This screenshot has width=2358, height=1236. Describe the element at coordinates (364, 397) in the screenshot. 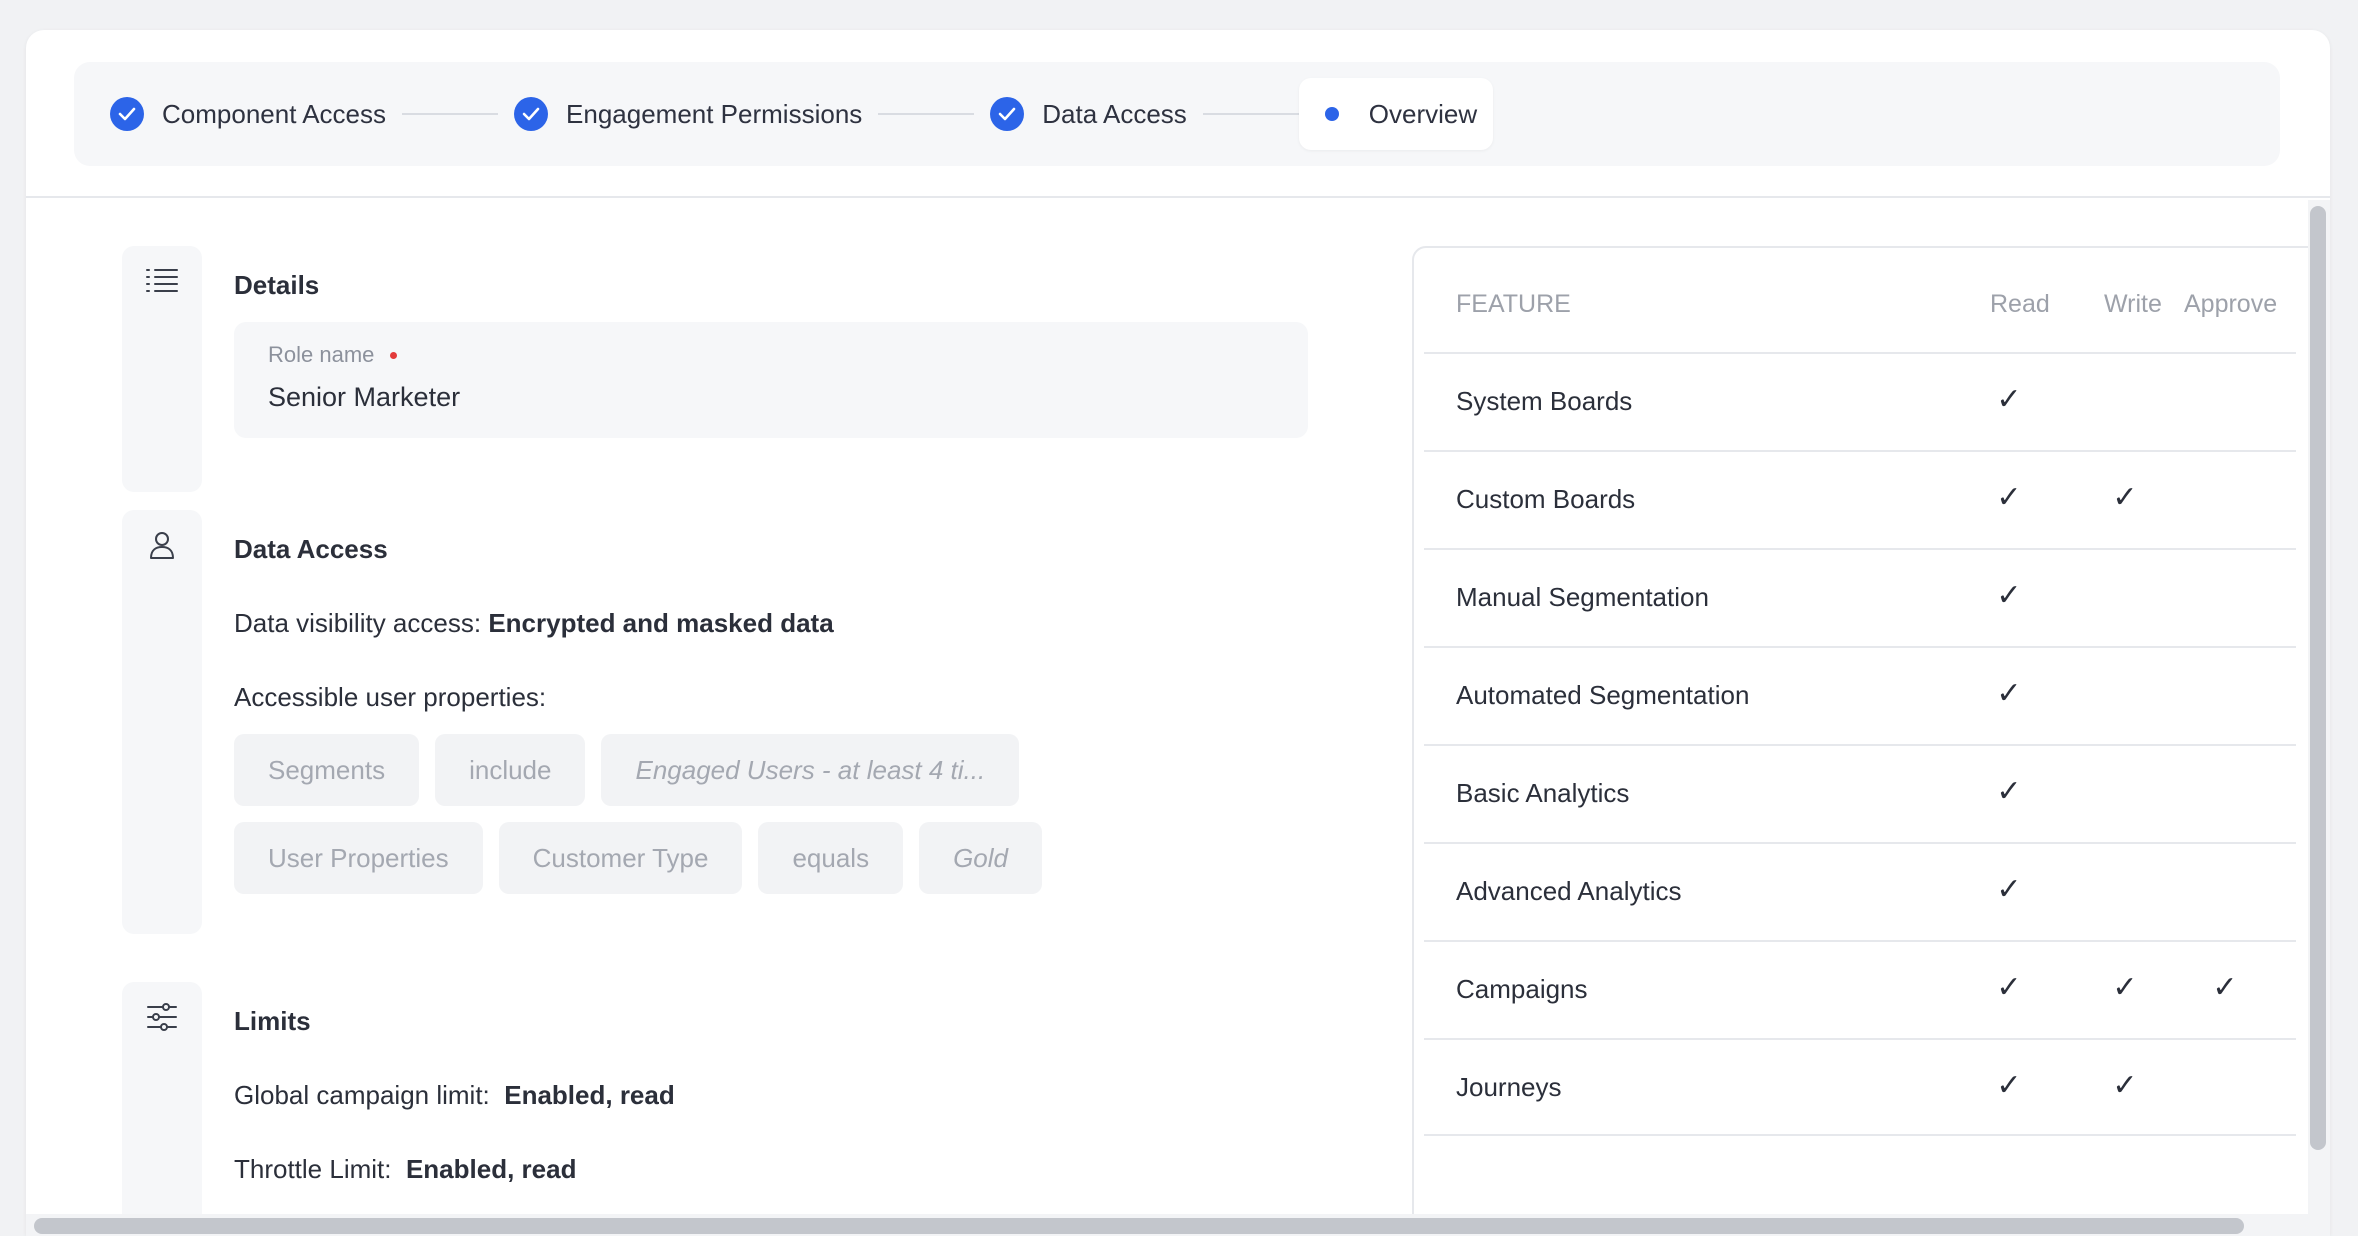

I see `role-name-value: Senior Marketer` at that location.